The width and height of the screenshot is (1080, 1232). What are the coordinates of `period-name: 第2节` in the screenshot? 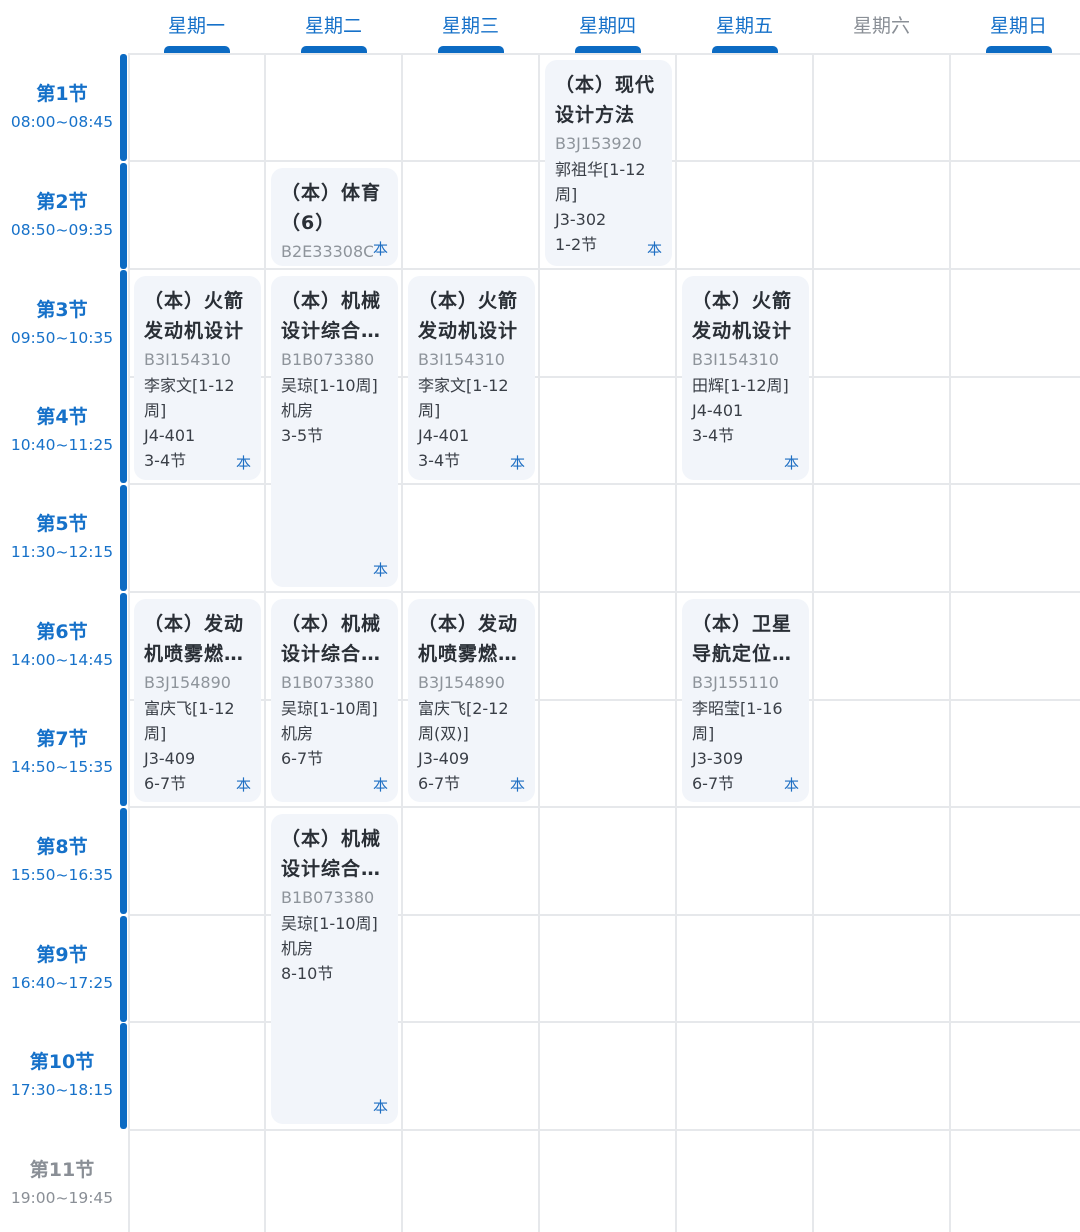 It's located at (62, 202).